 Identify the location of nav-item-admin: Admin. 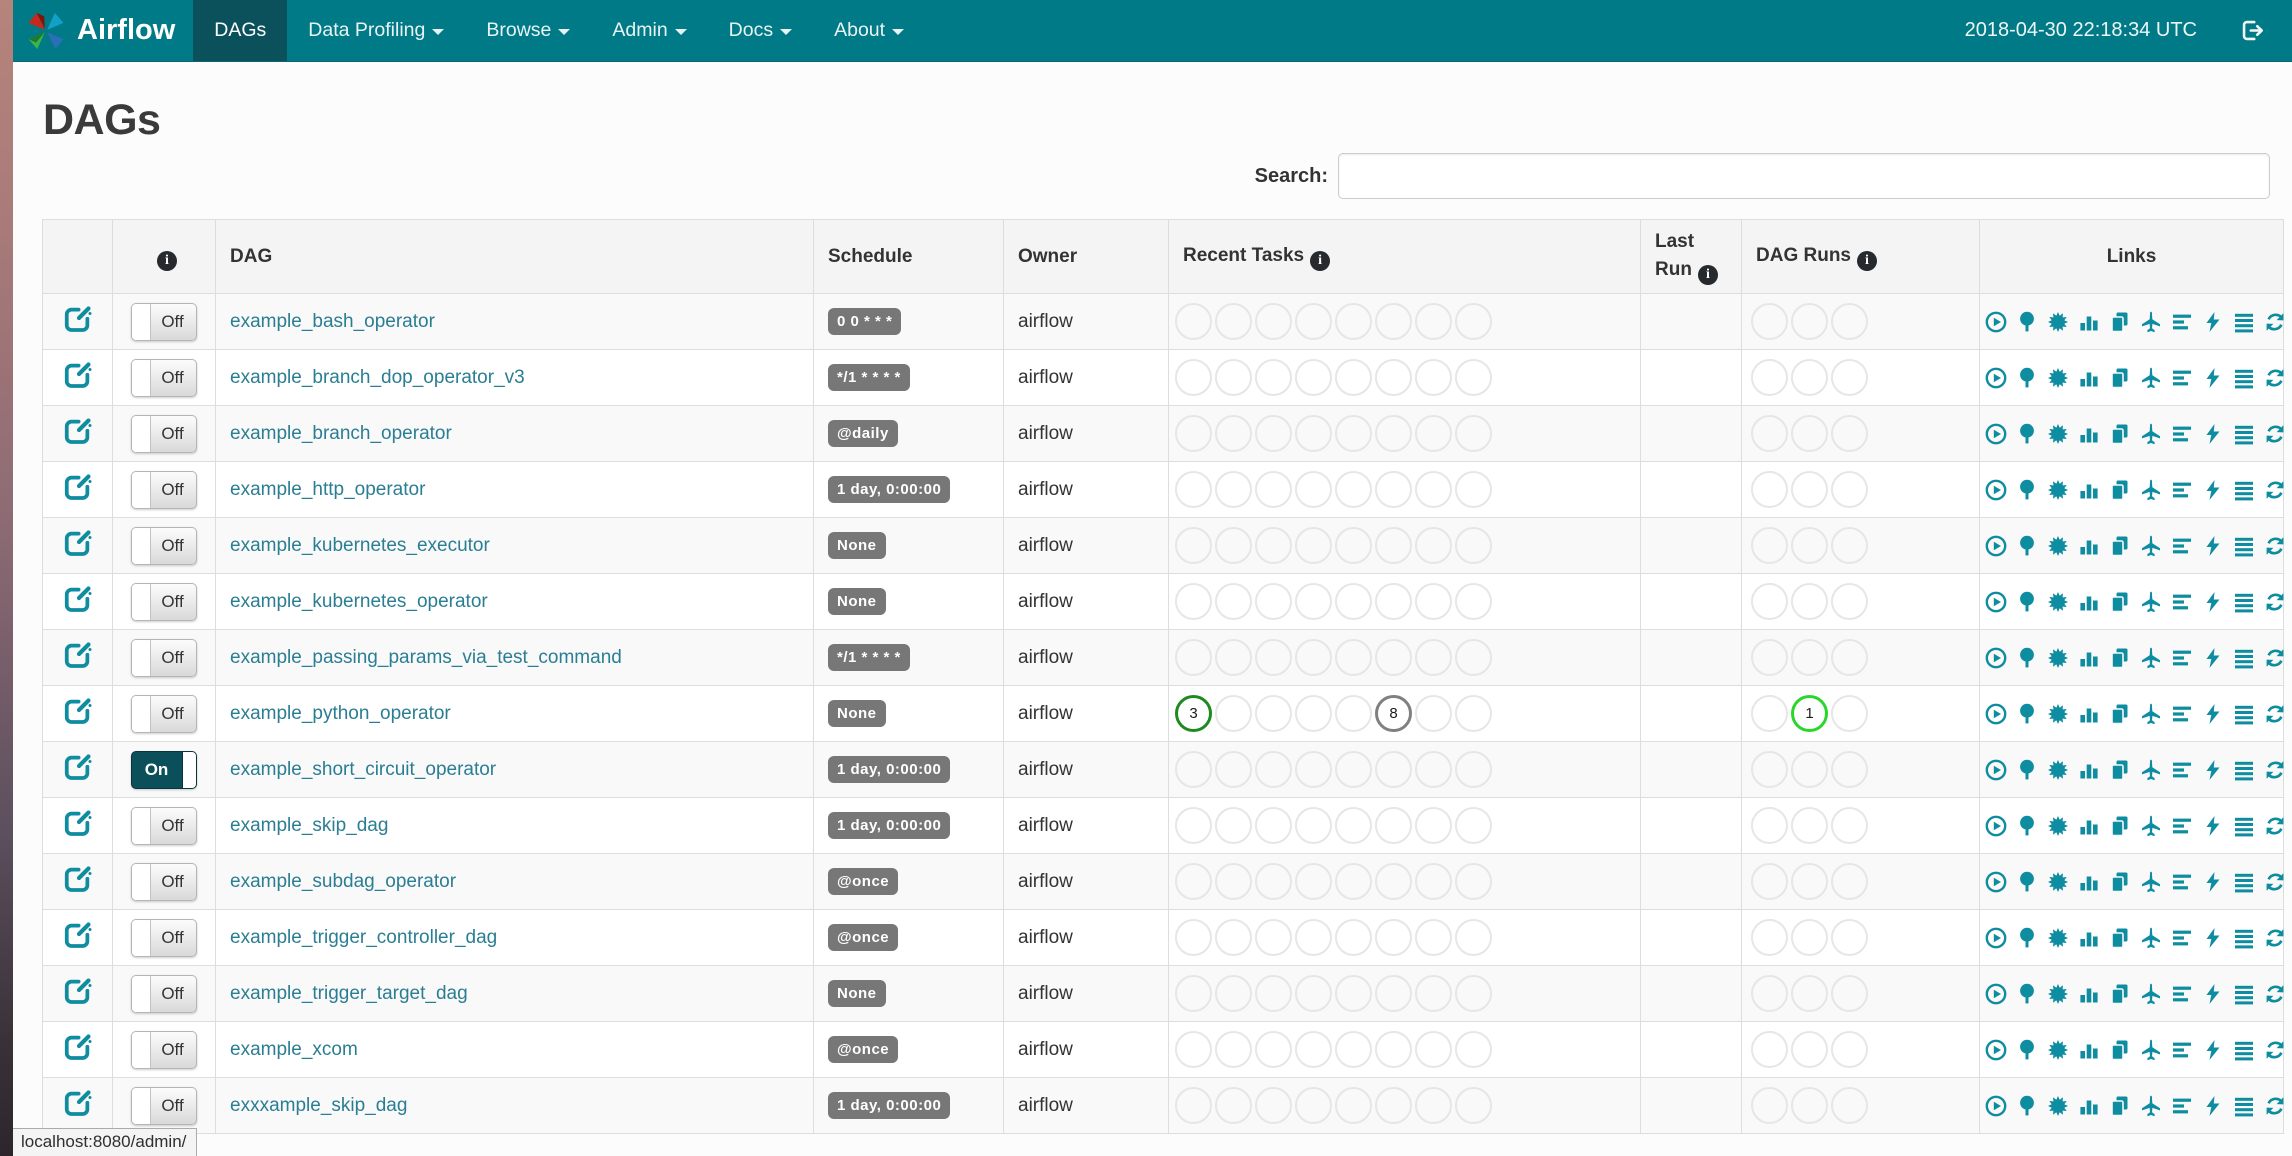
(649, 30).